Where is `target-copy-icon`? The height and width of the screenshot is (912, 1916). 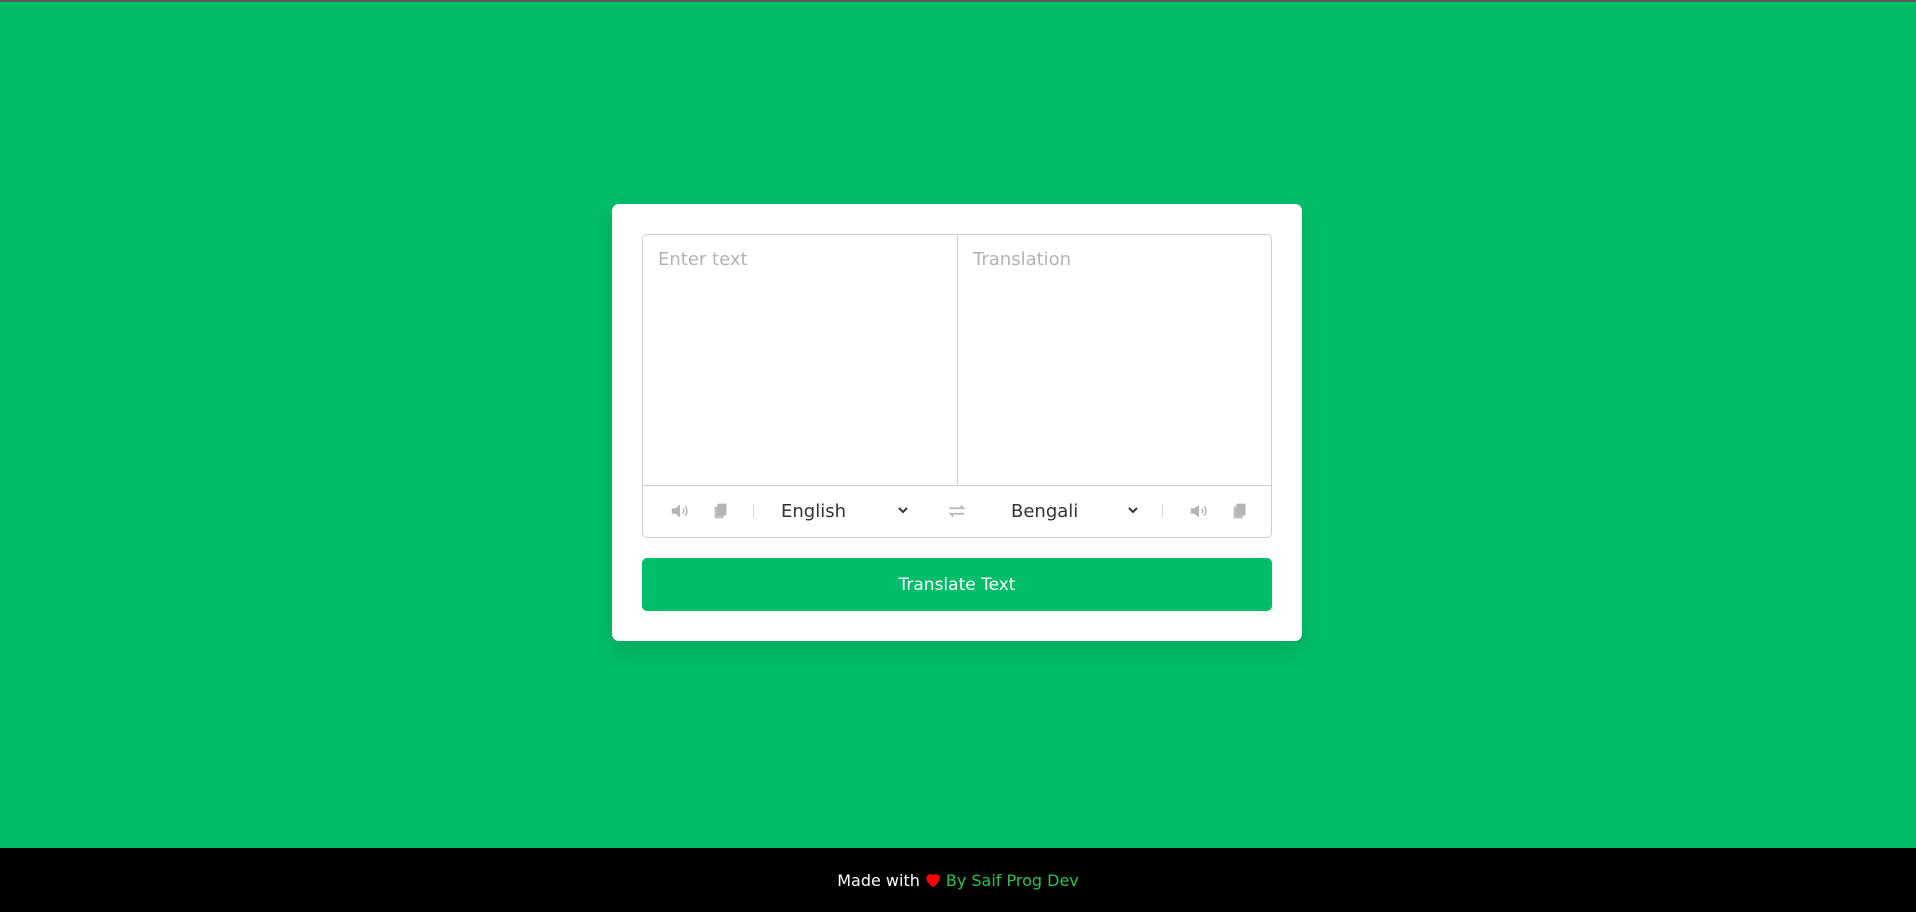
target-copy-icon is located at coordinates (1240, 511).